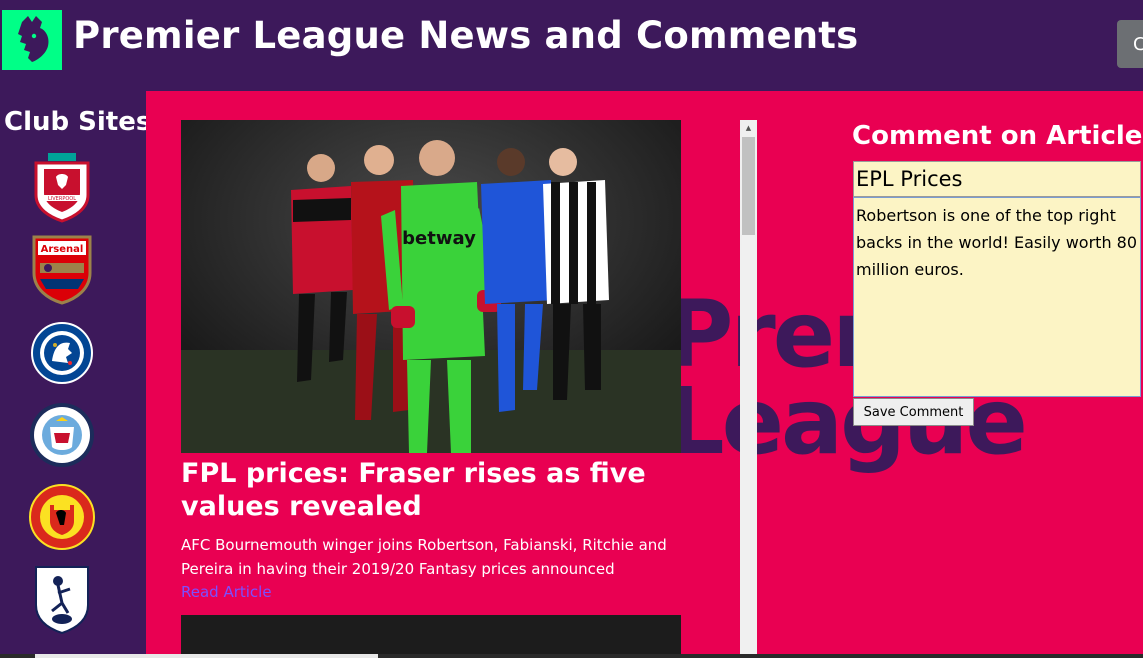 The width and height of the screenshot is (1143, 658). I want to click on manchester-city-crest-icon, so click(62, 435).